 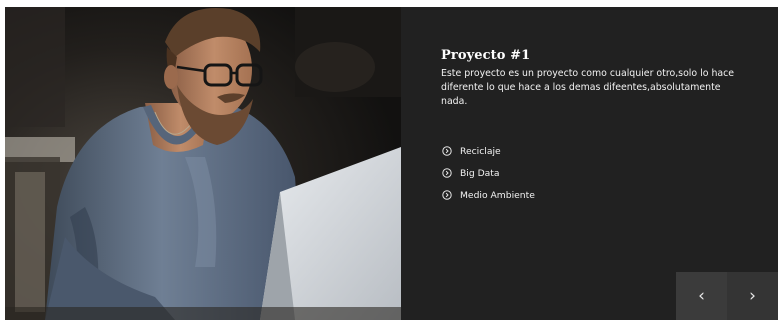 I want to click on feature-label: Medio Ambiente, so click(x=497, y=195).